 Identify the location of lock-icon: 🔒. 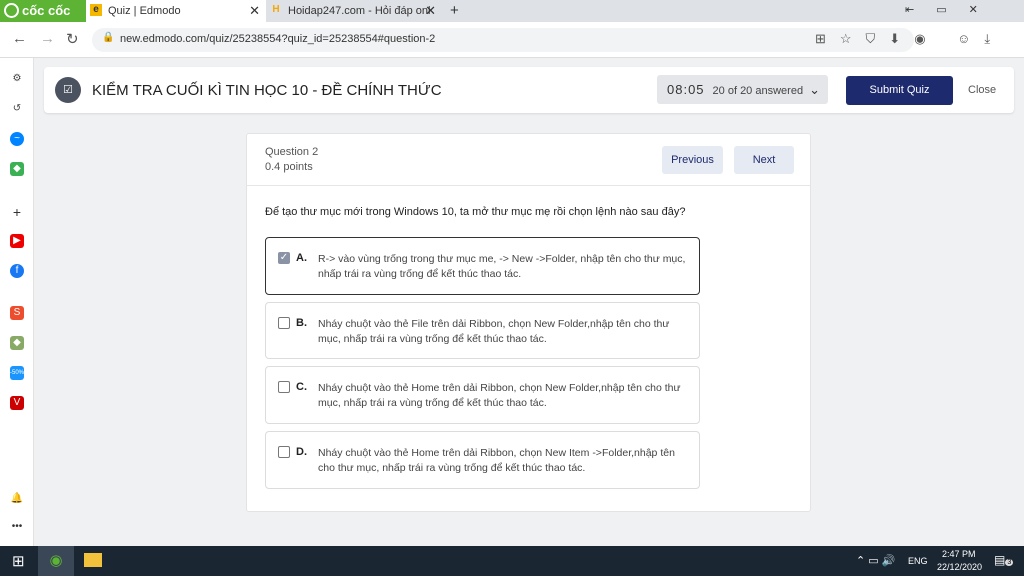
(108, 37).